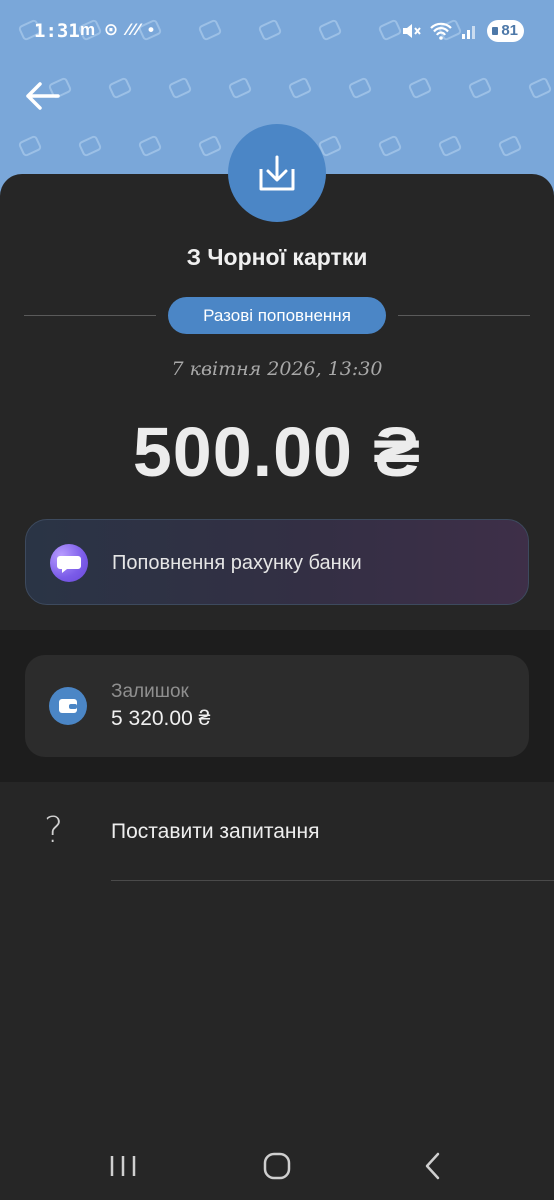 This screenshot has height=1200, width=554. Describe the element at coordinates (277, 257) in the screenshot. I see `transaction-title: З Чорної картки` at that location.